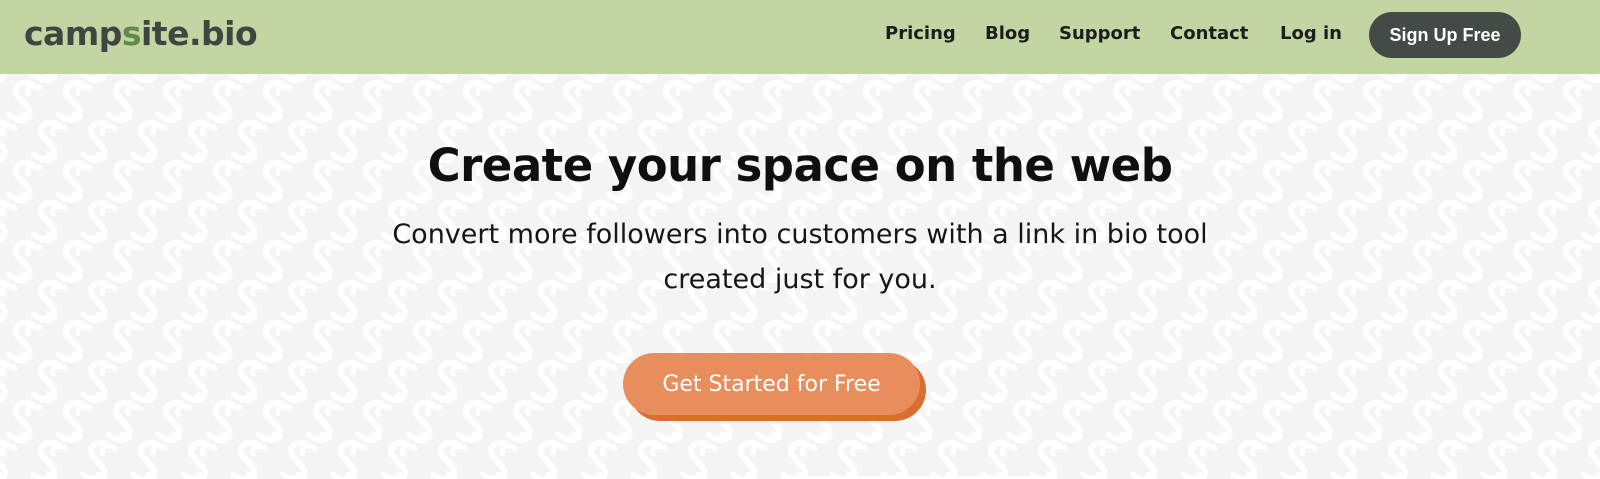  What do you see at coordinates (1007, 34) in the screenshot?
I see `nav-blog: Blog` at bounding box center [1007, 34].